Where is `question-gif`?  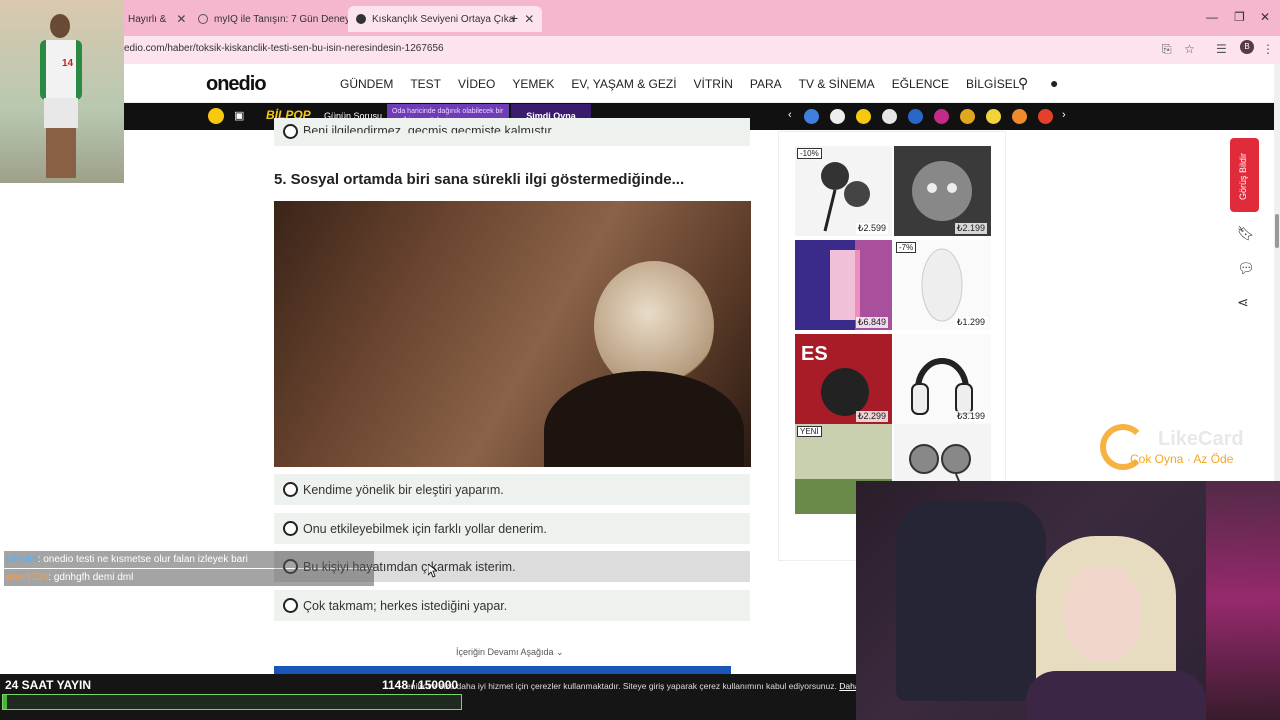 question-gif is located at coordinates (512, 334).